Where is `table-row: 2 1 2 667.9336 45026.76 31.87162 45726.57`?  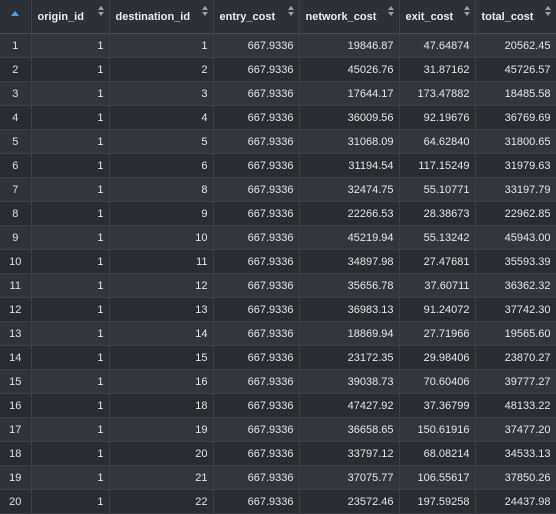 table-row: 2 1 2 667.9336 45026.76 31.87162 45726.57 is located at coordinates (278, 69).